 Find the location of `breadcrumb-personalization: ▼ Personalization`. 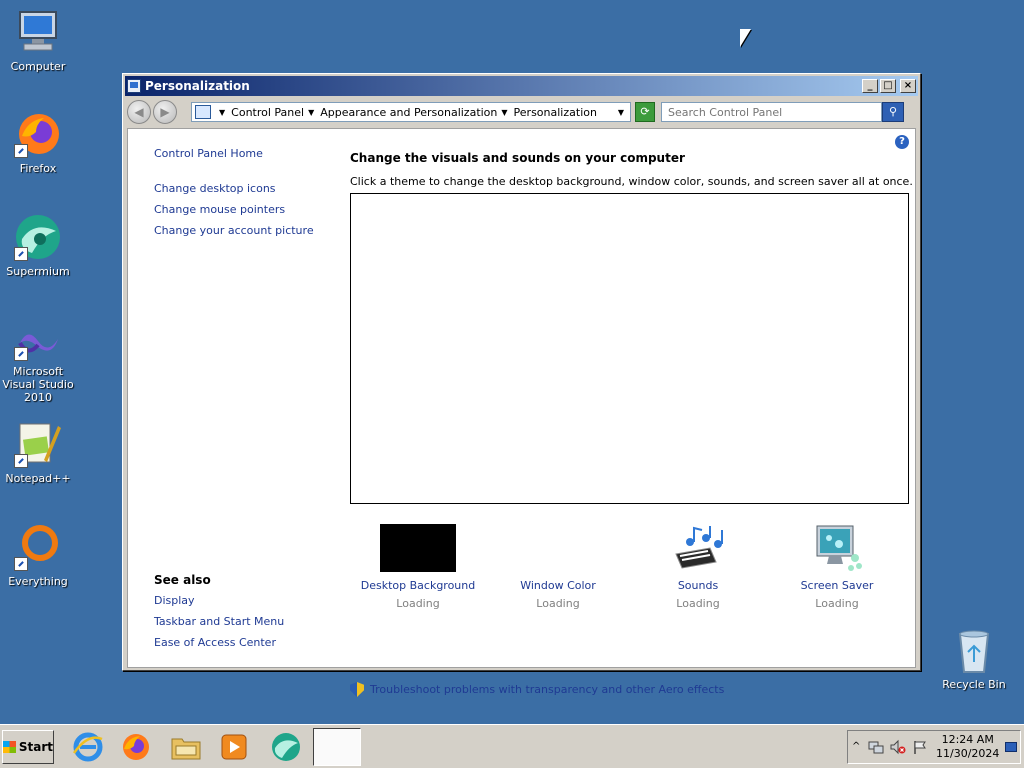

breadcrumb-personalization: ▼ Personalization is located at coordinates (547, 112).